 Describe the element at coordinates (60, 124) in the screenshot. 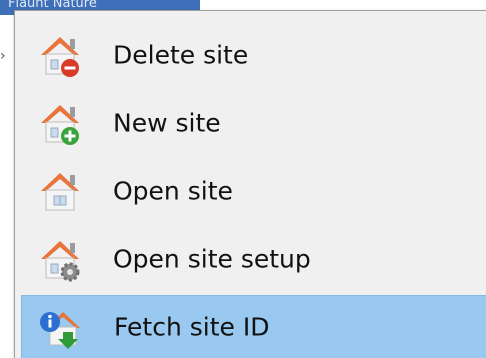

I see `house-add-icon` at that location.